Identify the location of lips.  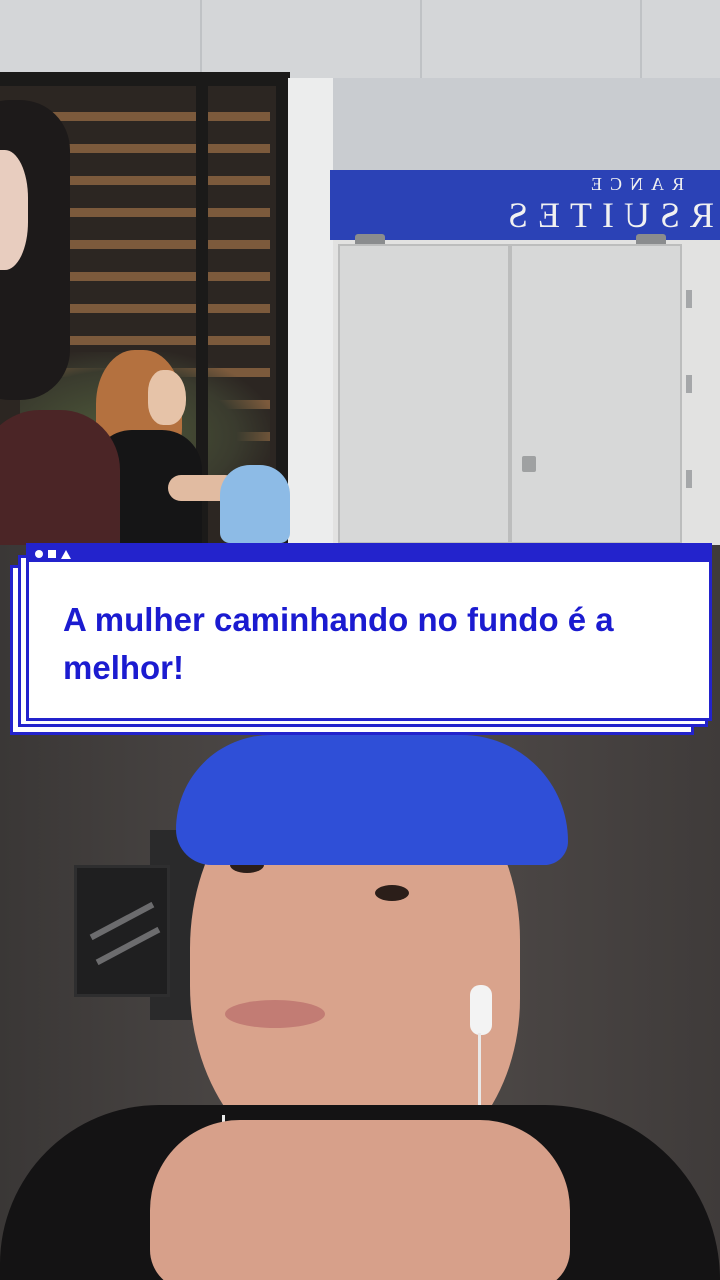
(275, 1014).